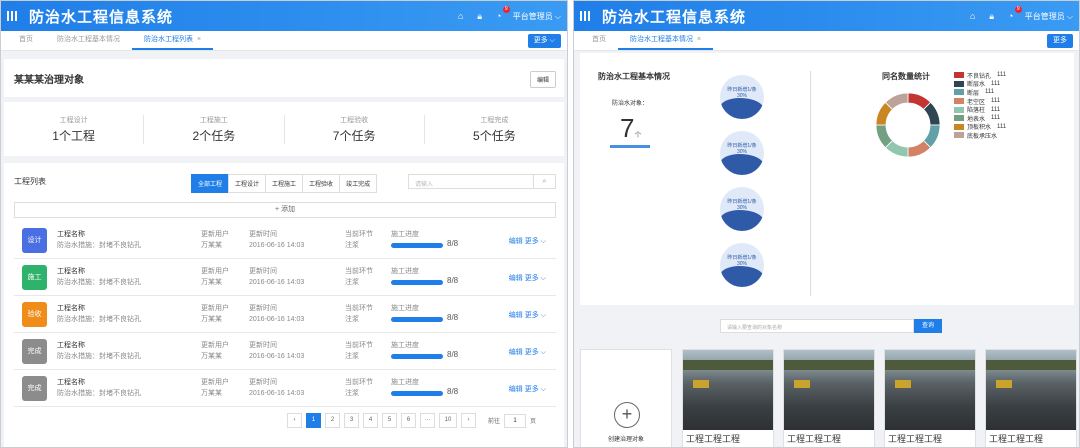 This screenshot has width=1080, height=448. Describe the element at coordinates (408, 420) in the screenshot. I see `page-button: 6` at that location.